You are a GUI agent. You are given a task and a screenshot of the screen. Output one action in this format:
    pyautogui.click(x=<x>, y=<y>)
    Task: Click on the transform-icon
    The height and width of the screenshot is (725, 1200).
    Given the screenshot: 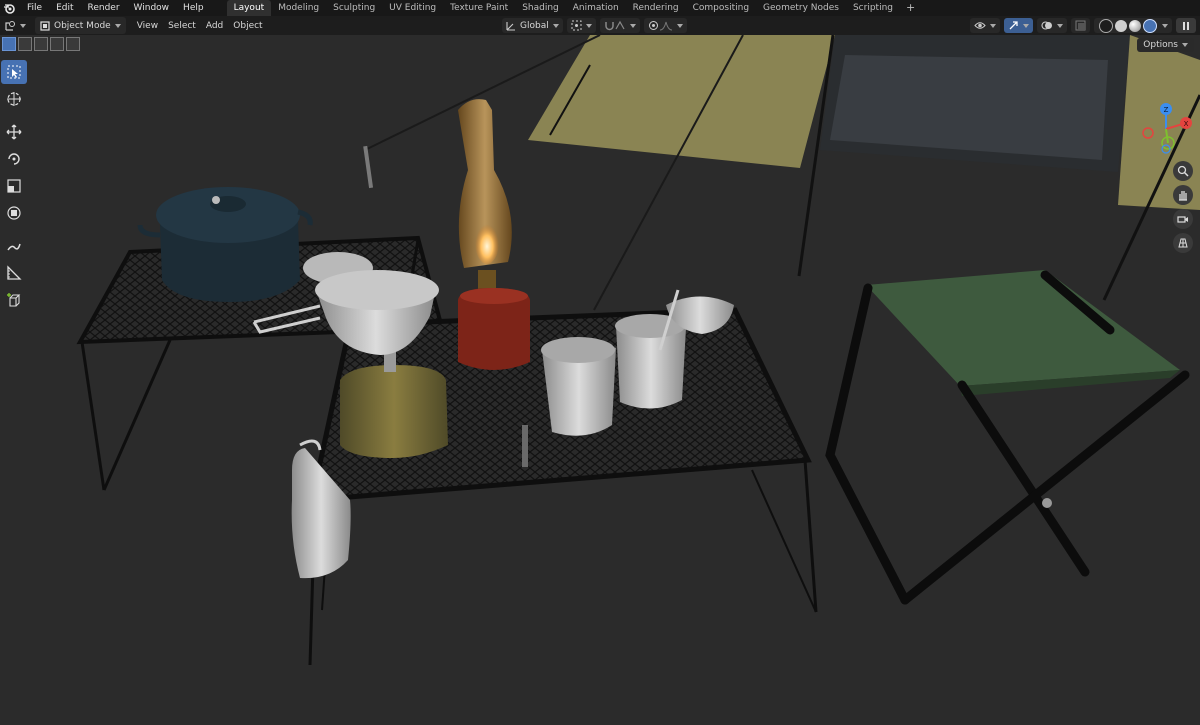 What is the action you would take?
    pyautogui.click(x=14, y=213)
    